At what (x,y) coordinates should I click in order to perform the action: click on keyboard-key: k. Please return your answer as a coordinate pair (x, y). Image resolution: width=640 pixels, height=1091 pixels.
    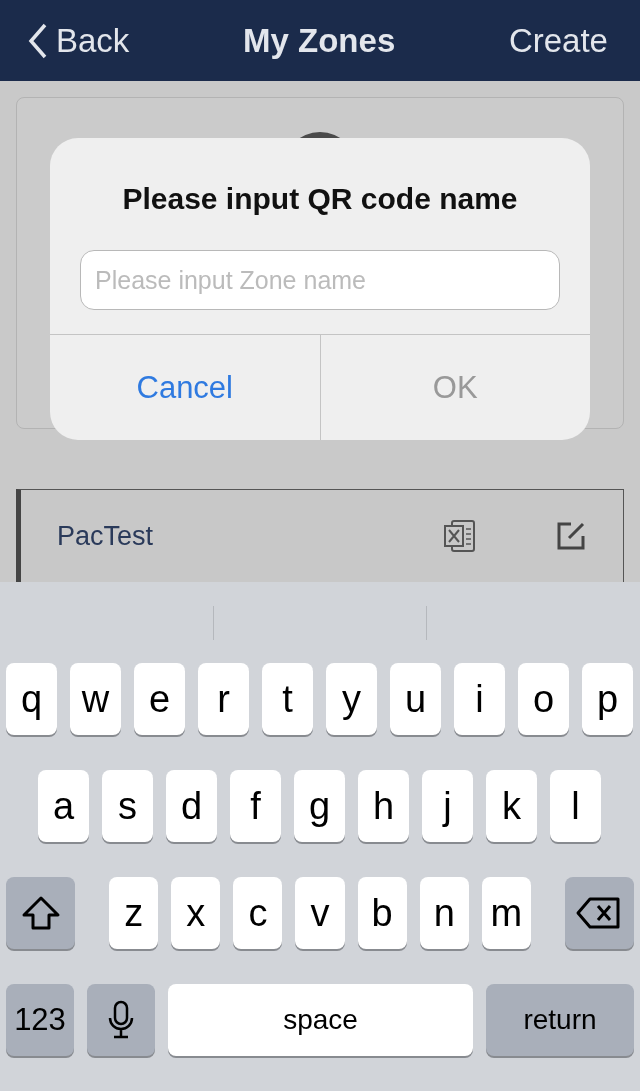
    Looking at the image, I should click on (511, 806).